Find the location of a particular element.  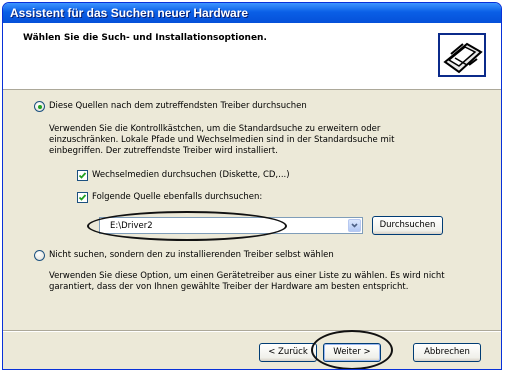

browse-button-label: Durchsuchen is located at coordinates (407, 225).